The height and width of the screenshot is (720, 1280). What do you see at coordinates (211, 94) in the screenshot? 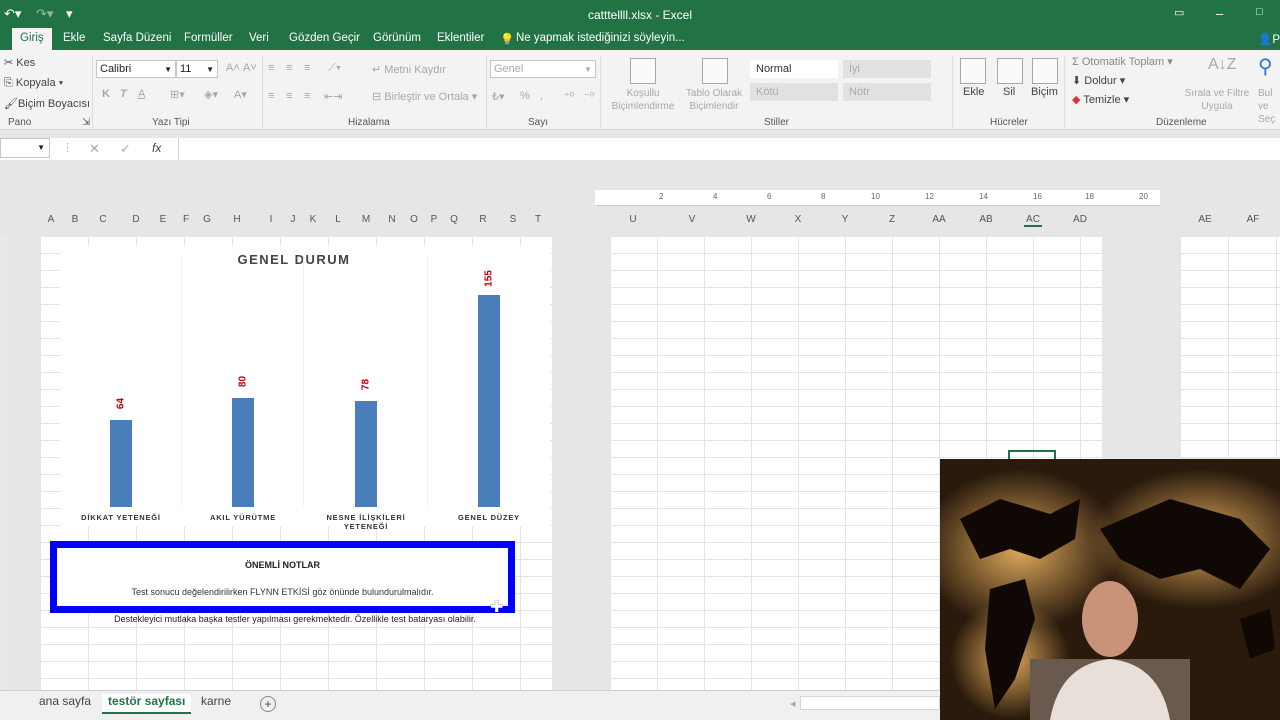
I see `fill-color-icon: ◈▾` at bounding box center [211, 94].